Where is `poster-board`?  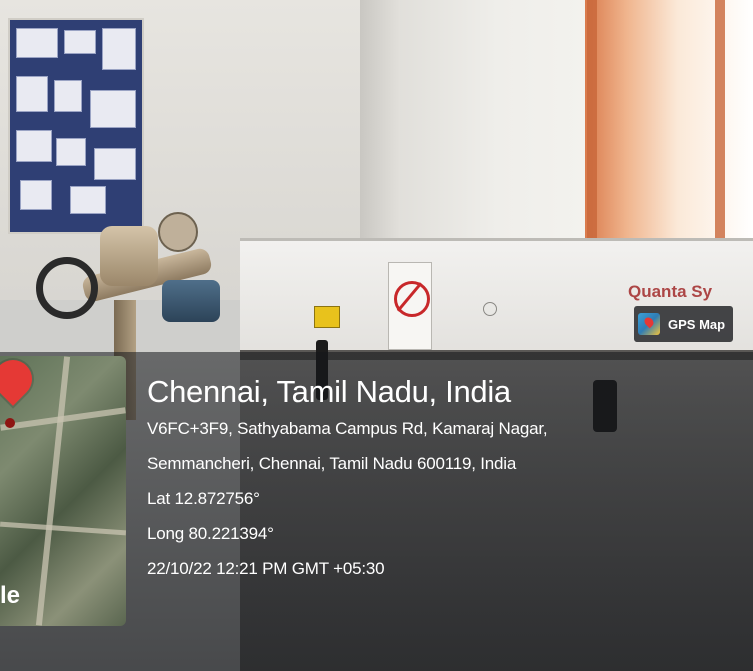
poster-board is located at coordinates (76, 126).